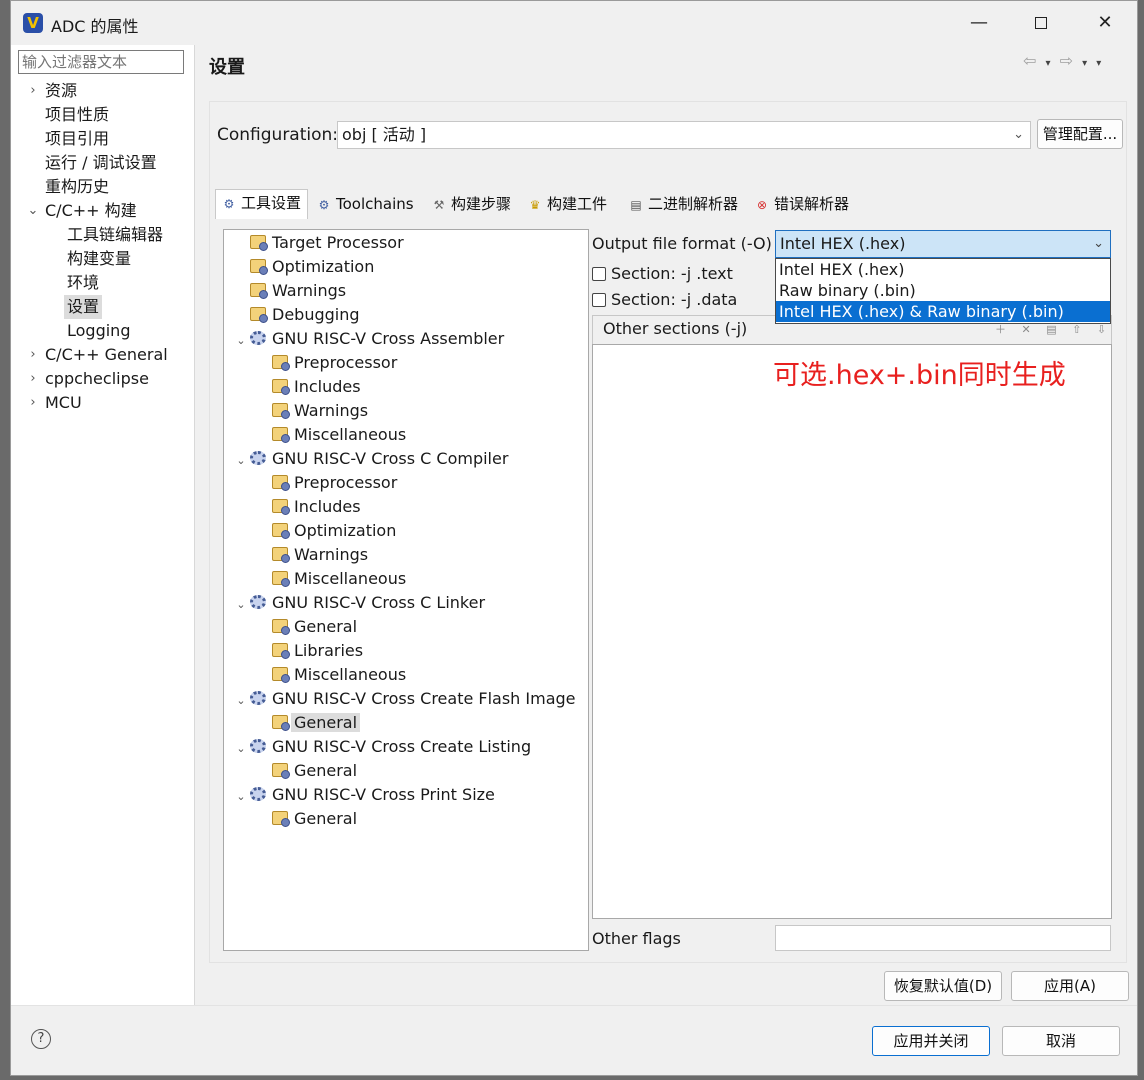  I want to click on sidebar-item: 工具链编辑器, so click(103, 235).